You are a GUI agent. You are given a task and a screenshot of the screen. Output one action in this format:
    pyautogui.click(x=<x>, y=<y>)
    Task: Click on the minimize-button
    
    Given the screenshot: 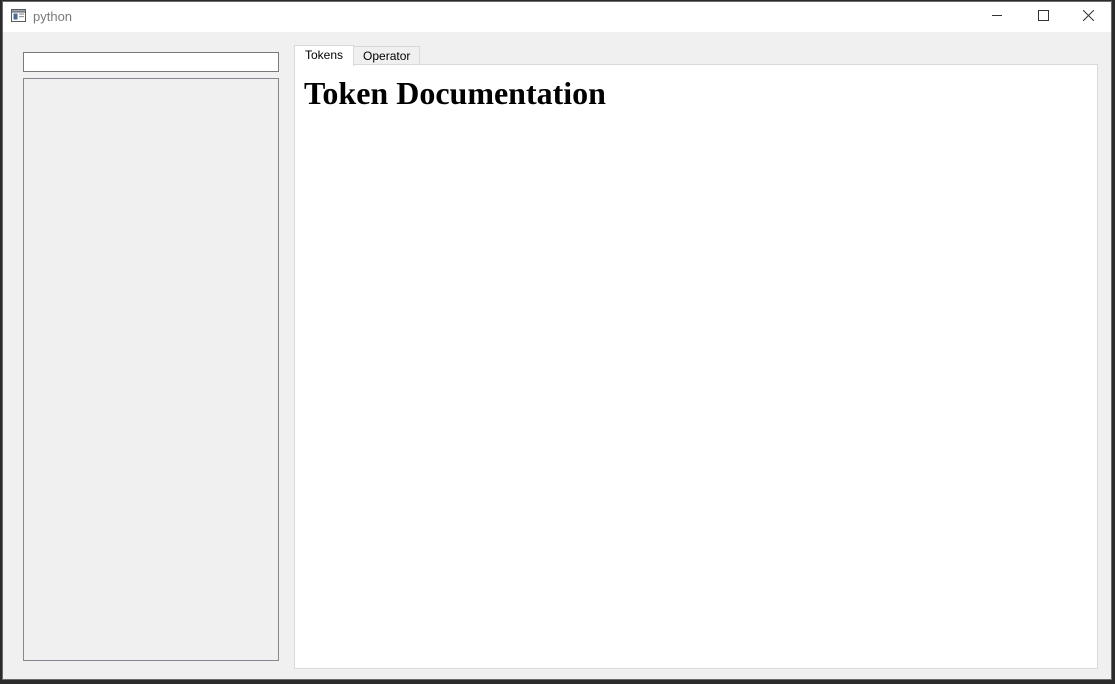 What is the action you would take?
    pyautogui.click(x=997, y=17)
    